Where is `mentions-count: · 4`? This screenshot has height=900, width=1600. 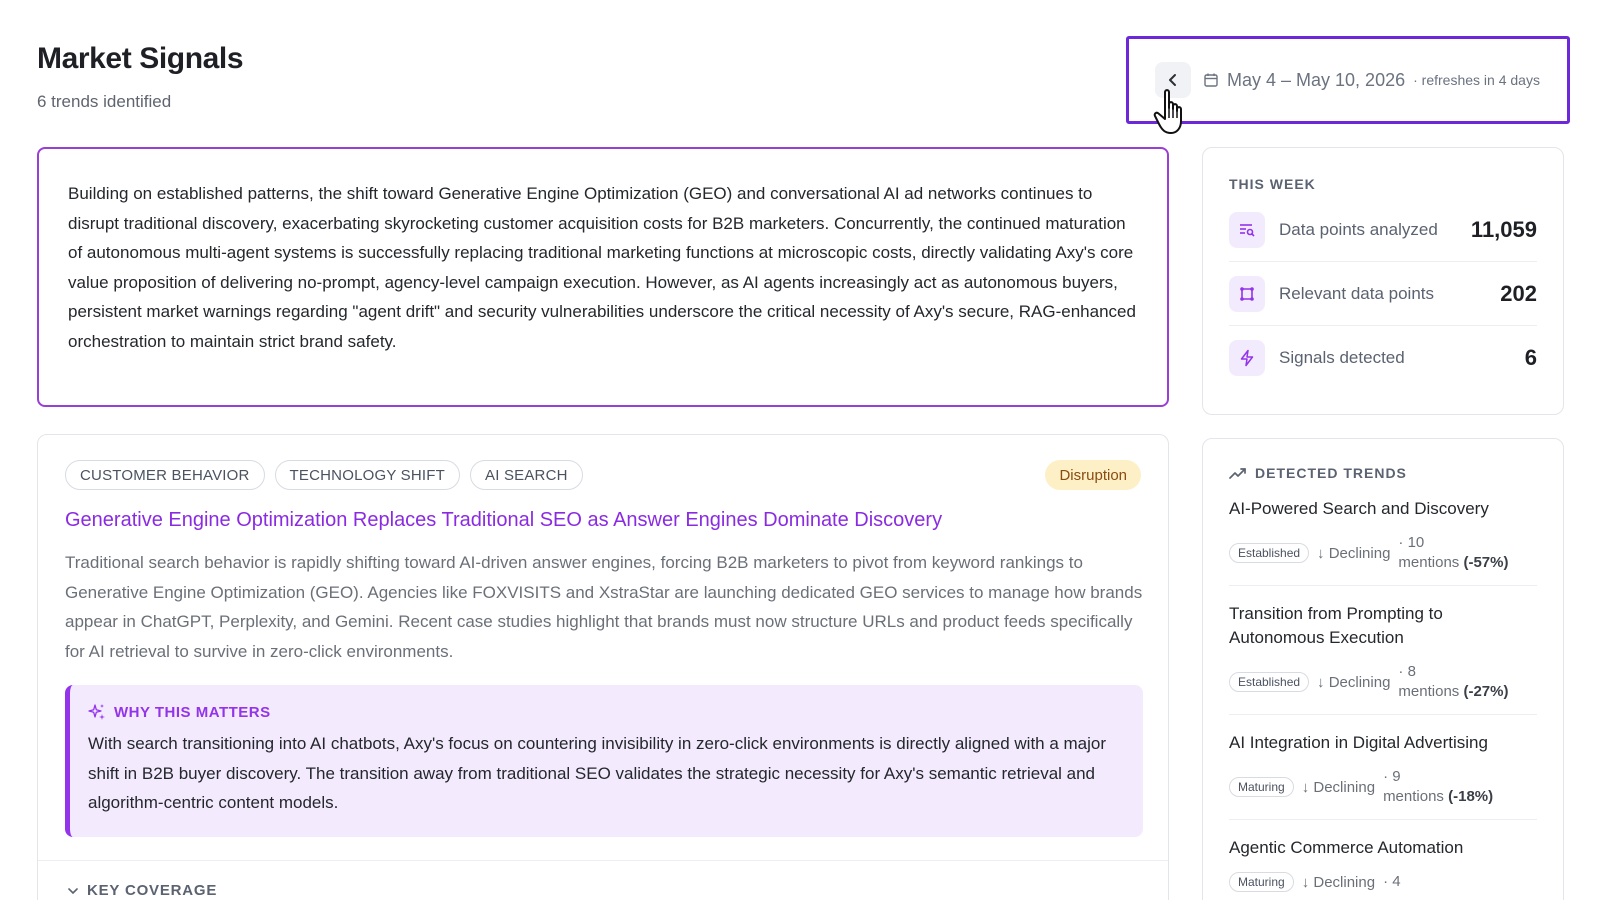
mentions-count: · 4 is located at coordinates (1392, 881).